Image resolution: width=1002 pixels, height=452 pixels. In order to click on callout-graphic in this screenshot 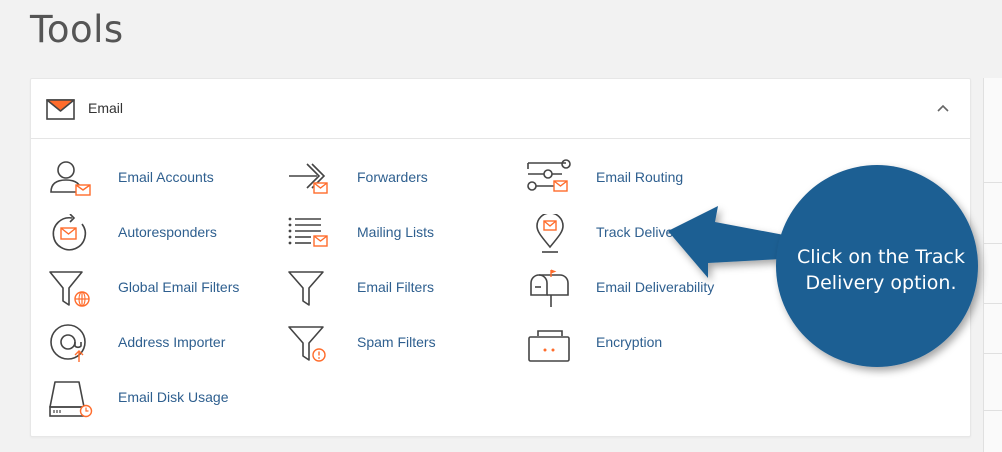, I will do `click(823, 266)`.